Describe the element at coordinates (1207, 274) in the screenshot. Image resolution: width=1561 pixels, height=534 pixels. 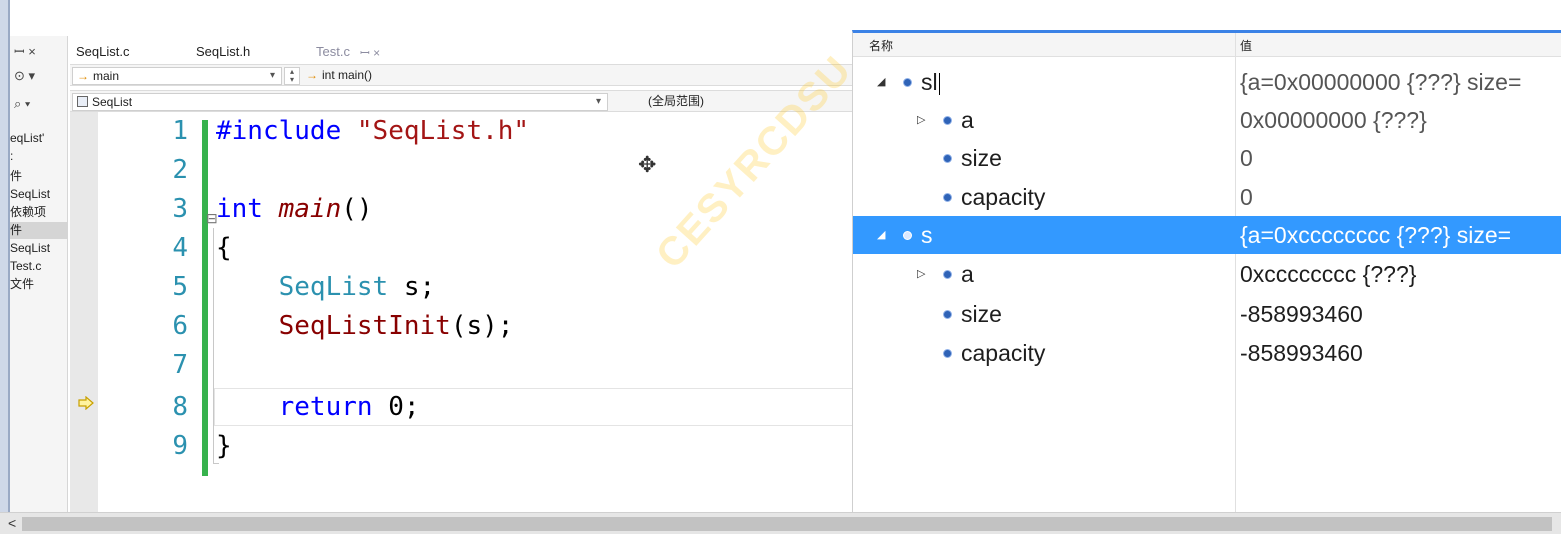
I see `watch-row: ▷ a 0xcccccccc {???}` at that location.